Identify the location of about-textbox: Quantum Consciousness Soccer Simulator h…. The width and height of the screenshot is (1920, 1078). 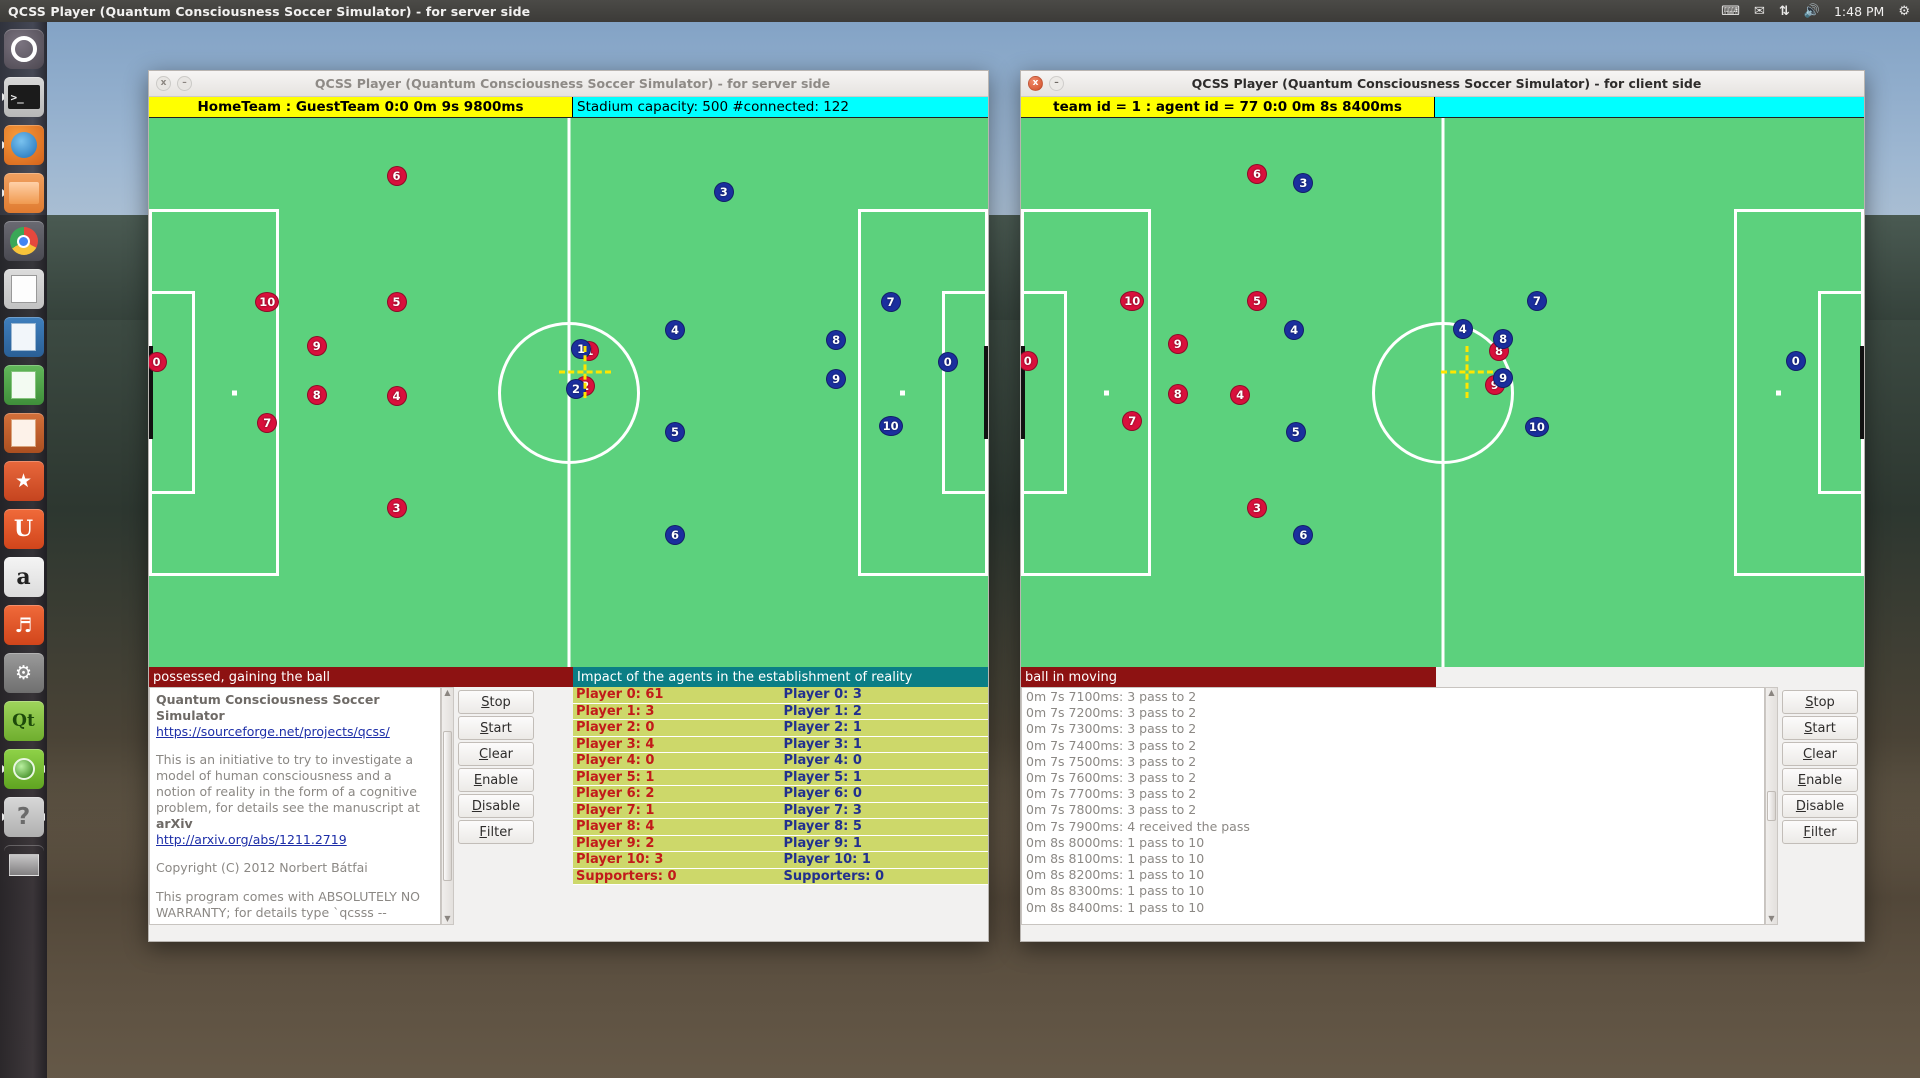
(295, 806).